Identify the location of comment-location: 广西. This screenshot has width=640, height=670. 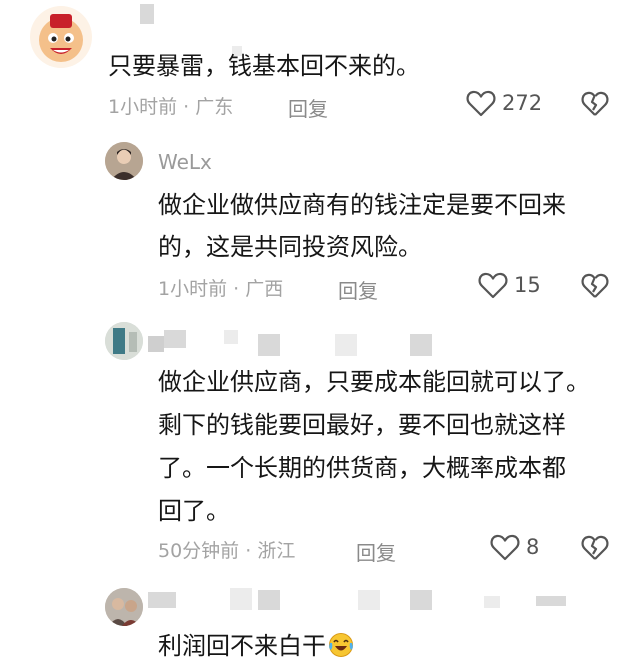
(264, 289).